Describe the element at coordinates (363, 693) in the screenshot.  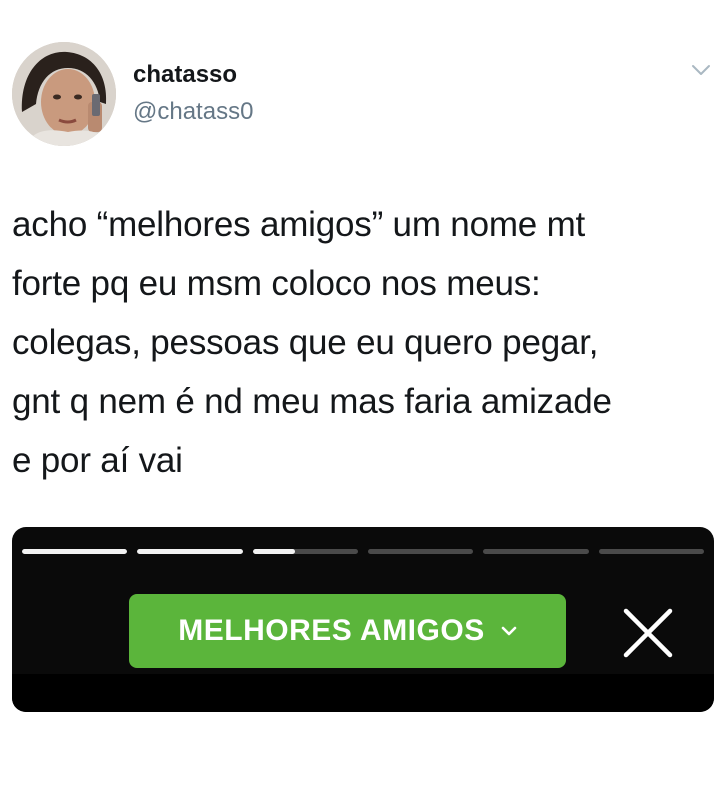
I see `story-bottom-strip` at that location.